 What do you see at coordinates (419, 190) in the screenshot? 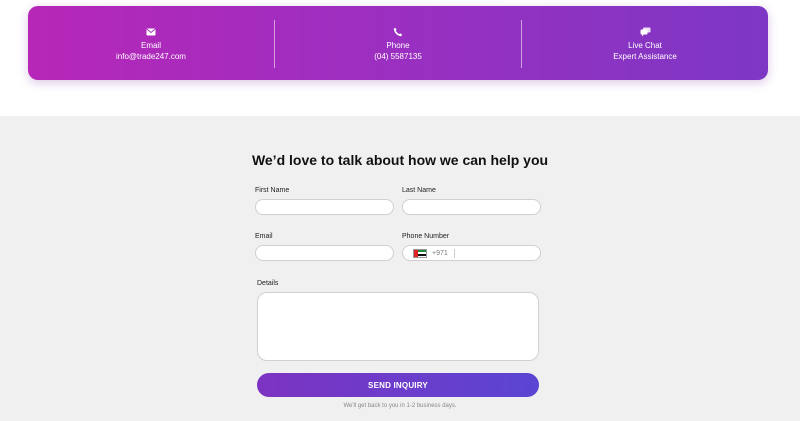
I see `last-name-label: Last Name` at bounding box center [419, 190].